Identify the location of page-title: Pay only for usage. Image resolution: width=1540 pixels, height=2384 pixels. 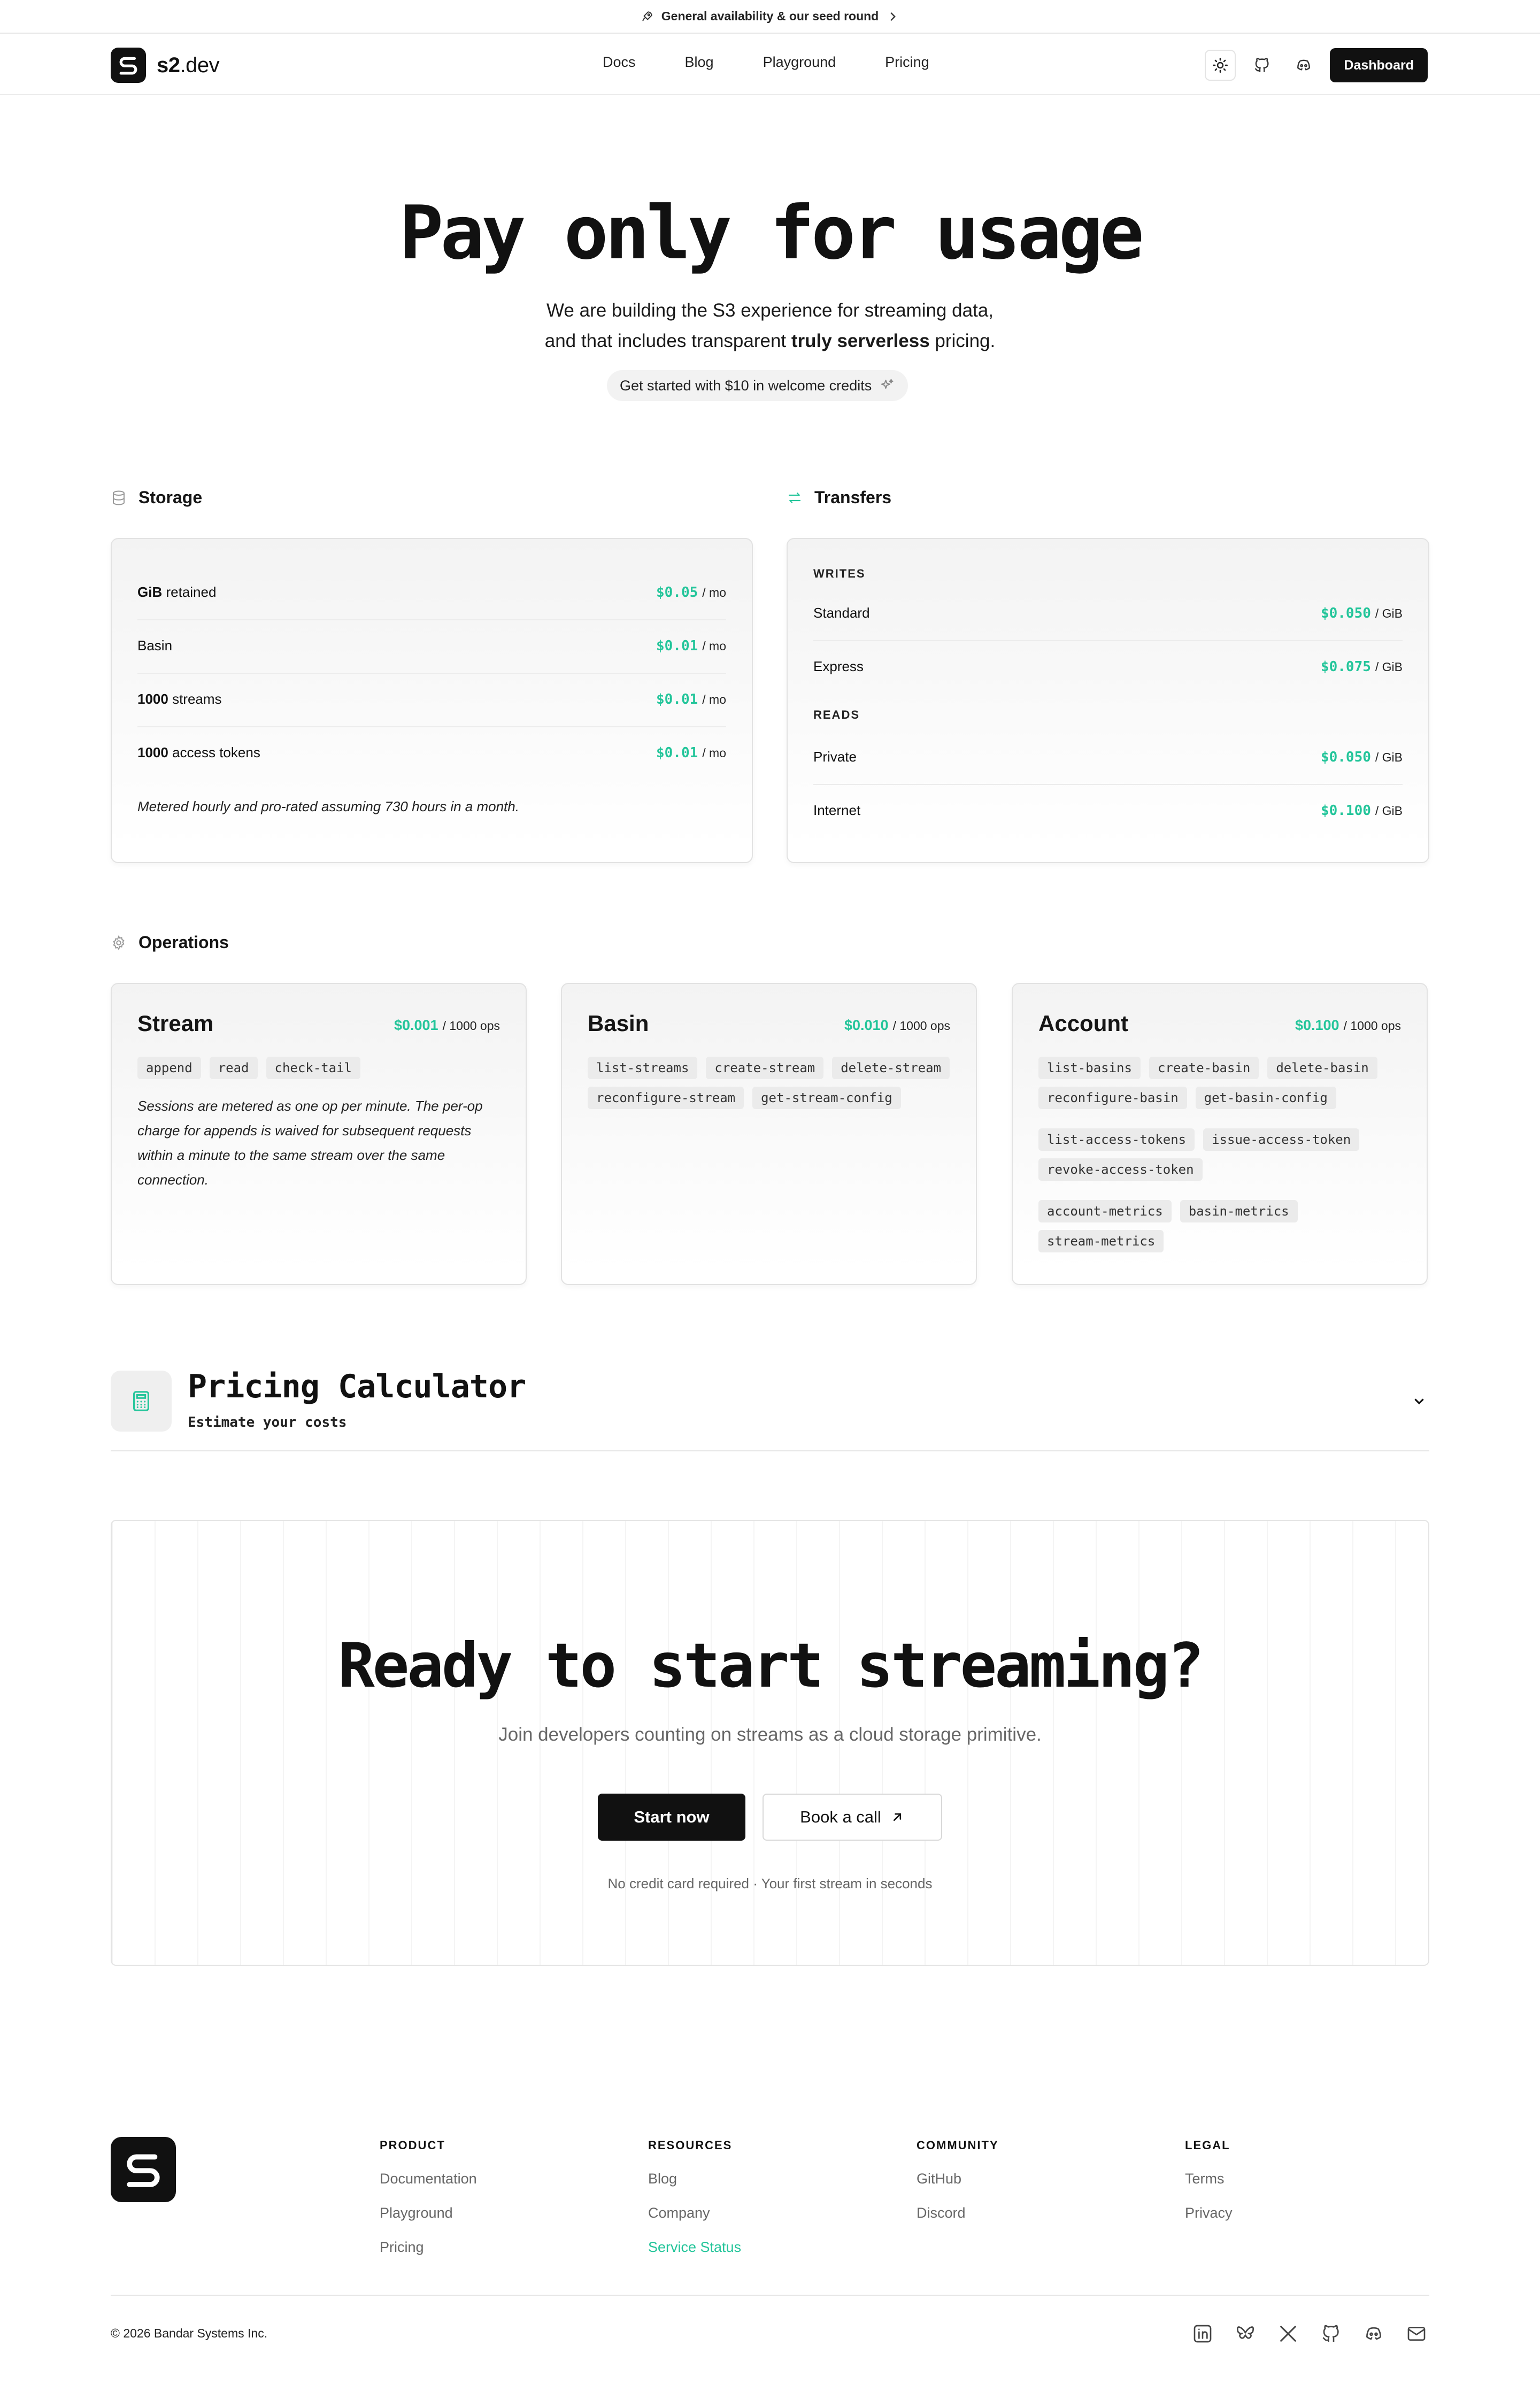
(771, 233).